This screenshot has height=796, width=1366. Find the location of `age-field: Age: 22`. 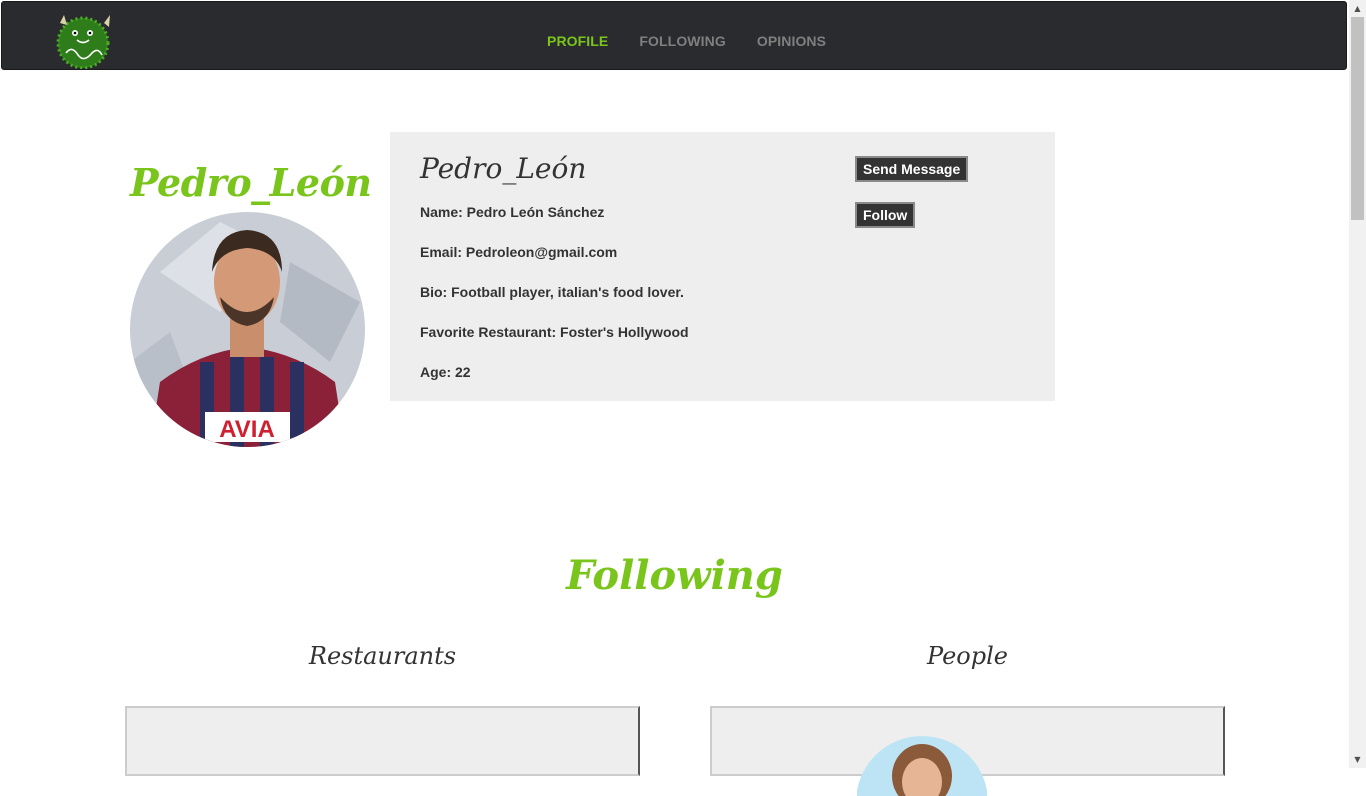

age-field: Age: 22 is located at coordinates (445, 372).